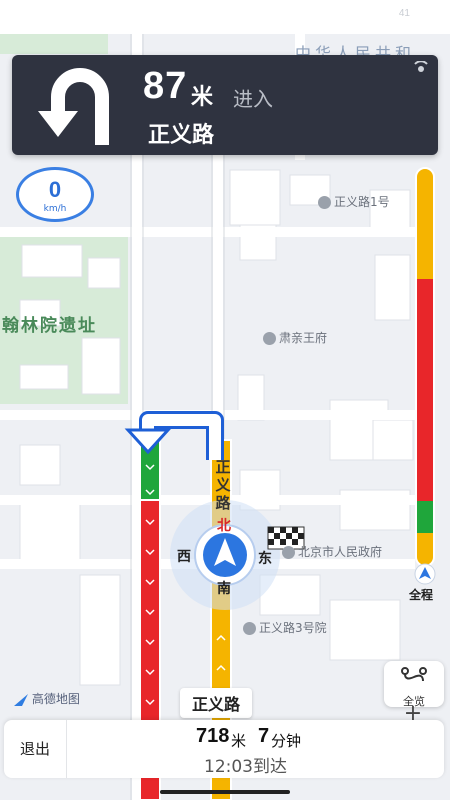  Describe the element at coordinates (224, 589) in the screenshot. I see `compass-south: 南` at that location.